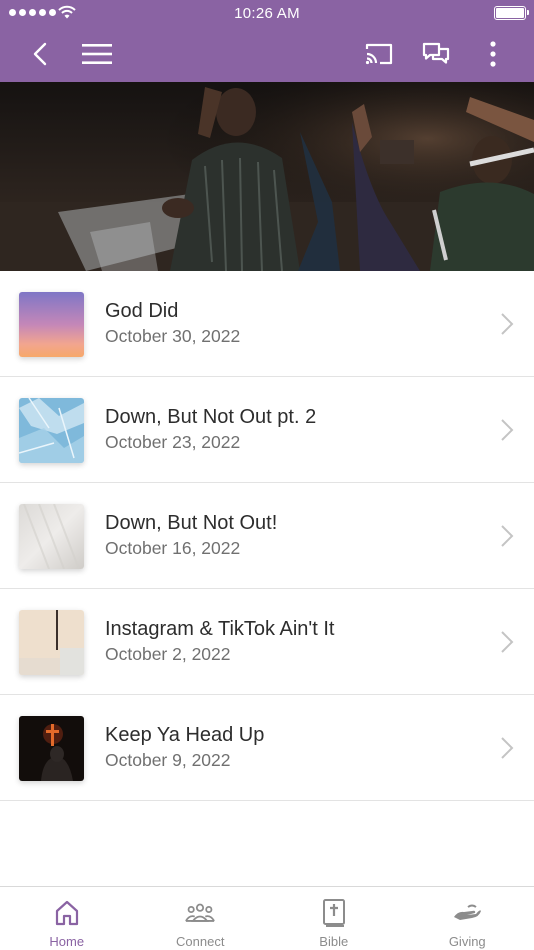  I want to click on chat-icon, so click(436, 53).